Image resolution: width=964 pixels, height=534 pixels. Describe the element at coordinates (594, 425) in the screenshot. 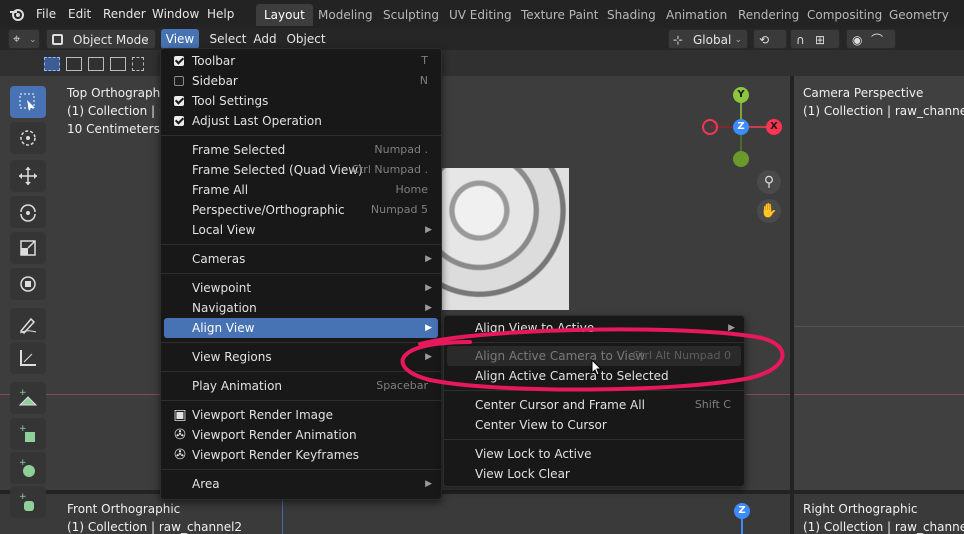

I see `menu-item-center-view-to-cursor: Center View to Cursor` at that location.